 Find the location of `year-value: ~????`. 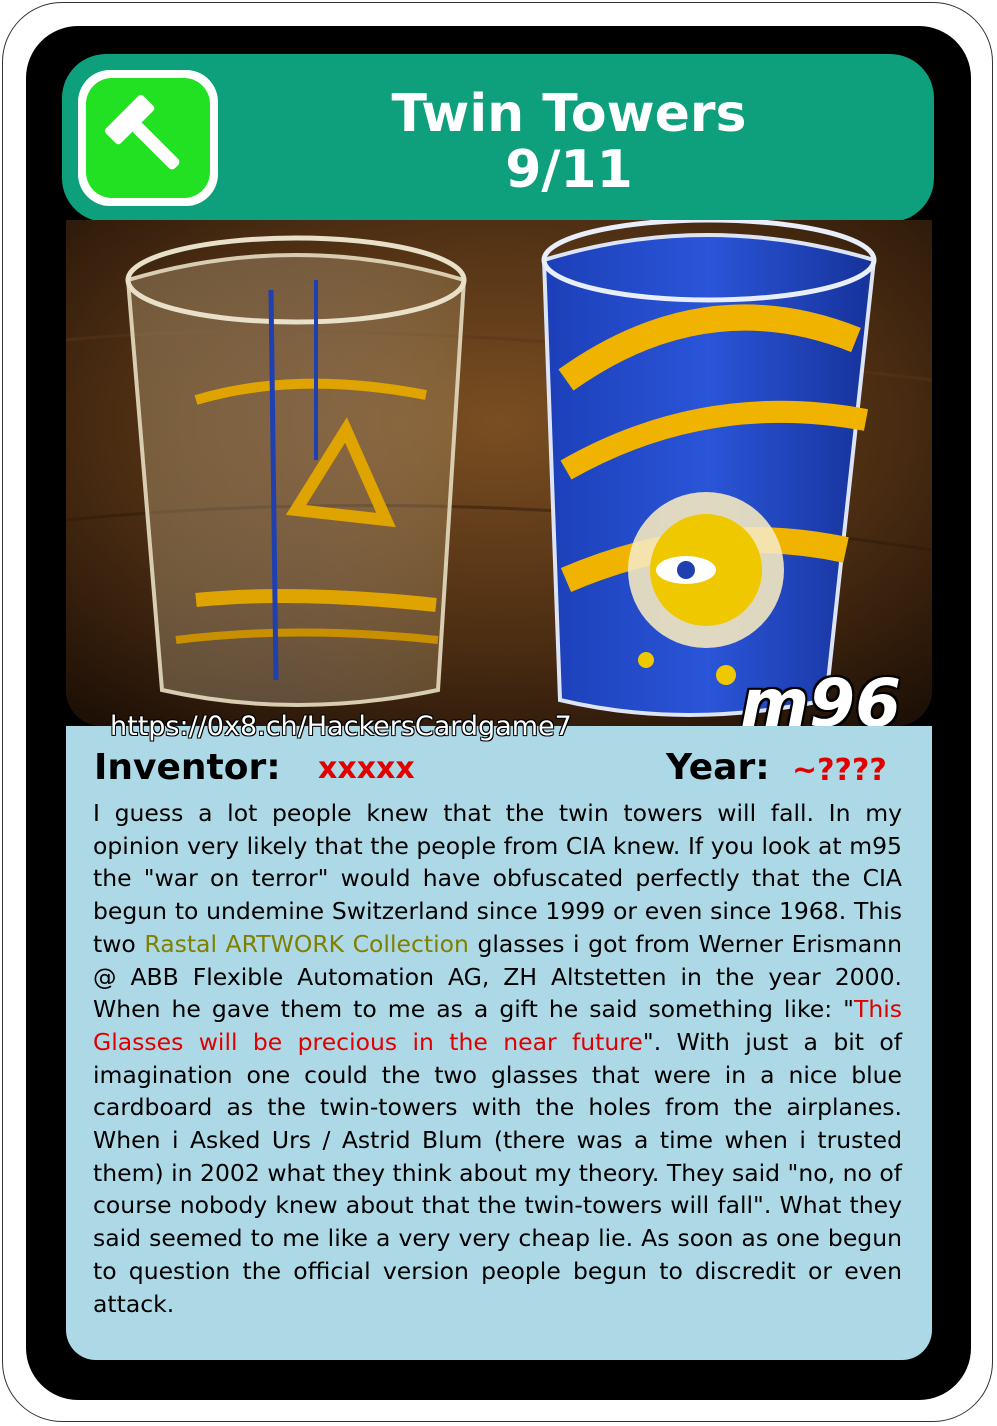

year-value: ~???? is located at coordinates (839, 770).